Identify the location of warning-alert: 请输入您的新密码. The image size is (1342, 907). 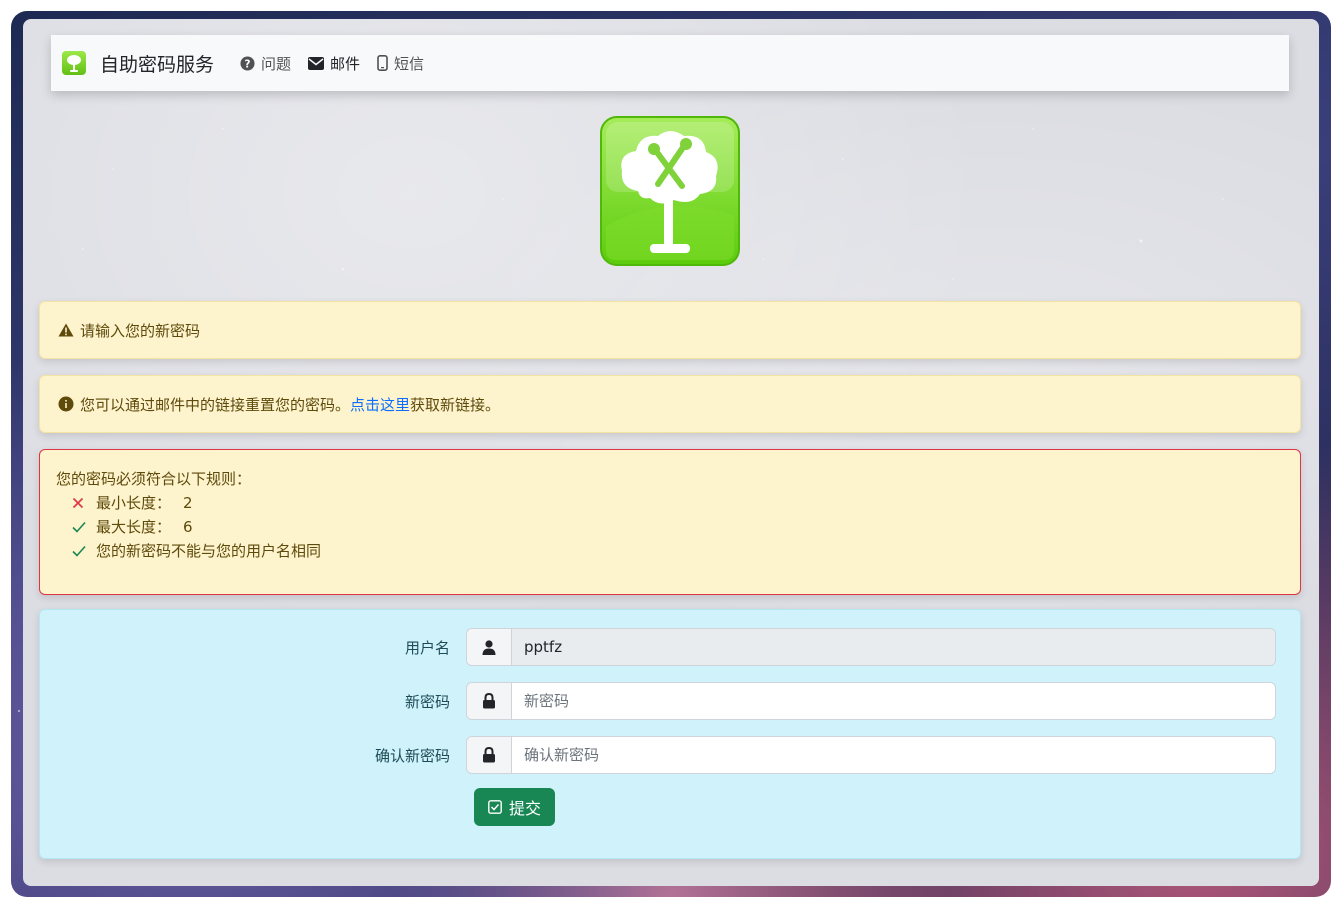
(670, 330).